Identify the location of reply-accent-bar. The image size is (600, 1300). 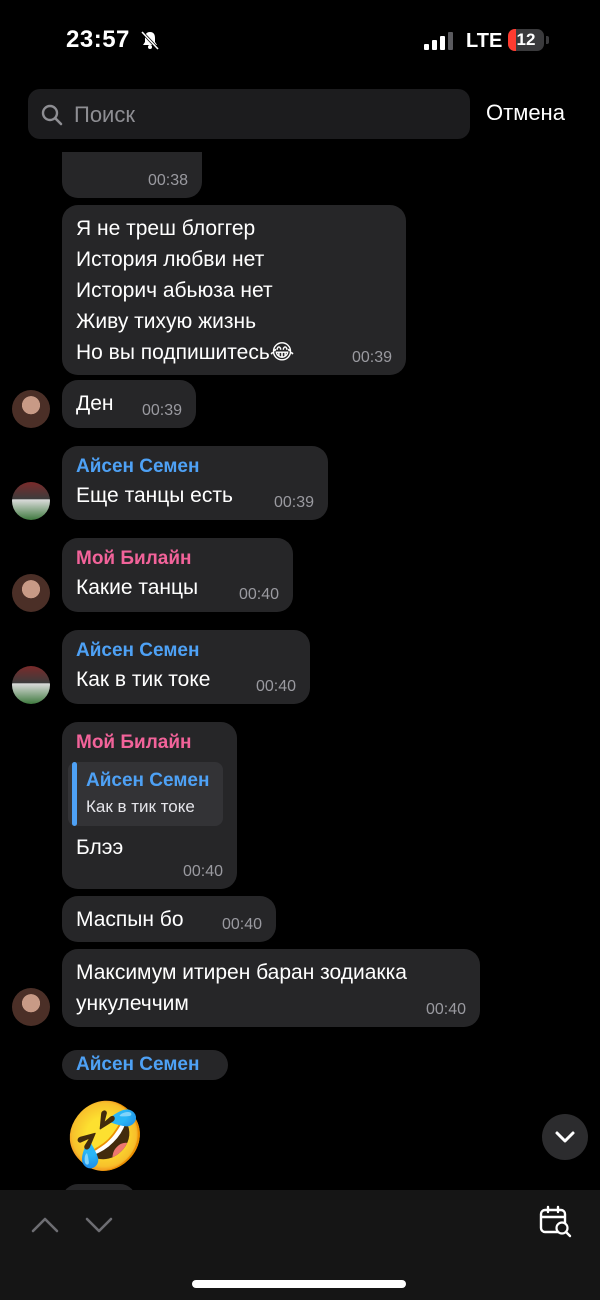
(74, 794).